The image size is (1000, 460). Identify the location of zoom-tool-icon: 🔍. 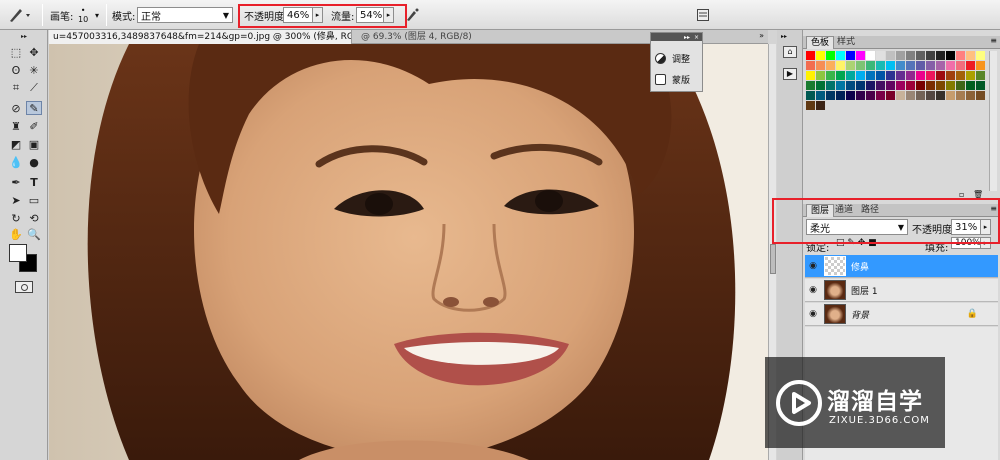
(34, 234).